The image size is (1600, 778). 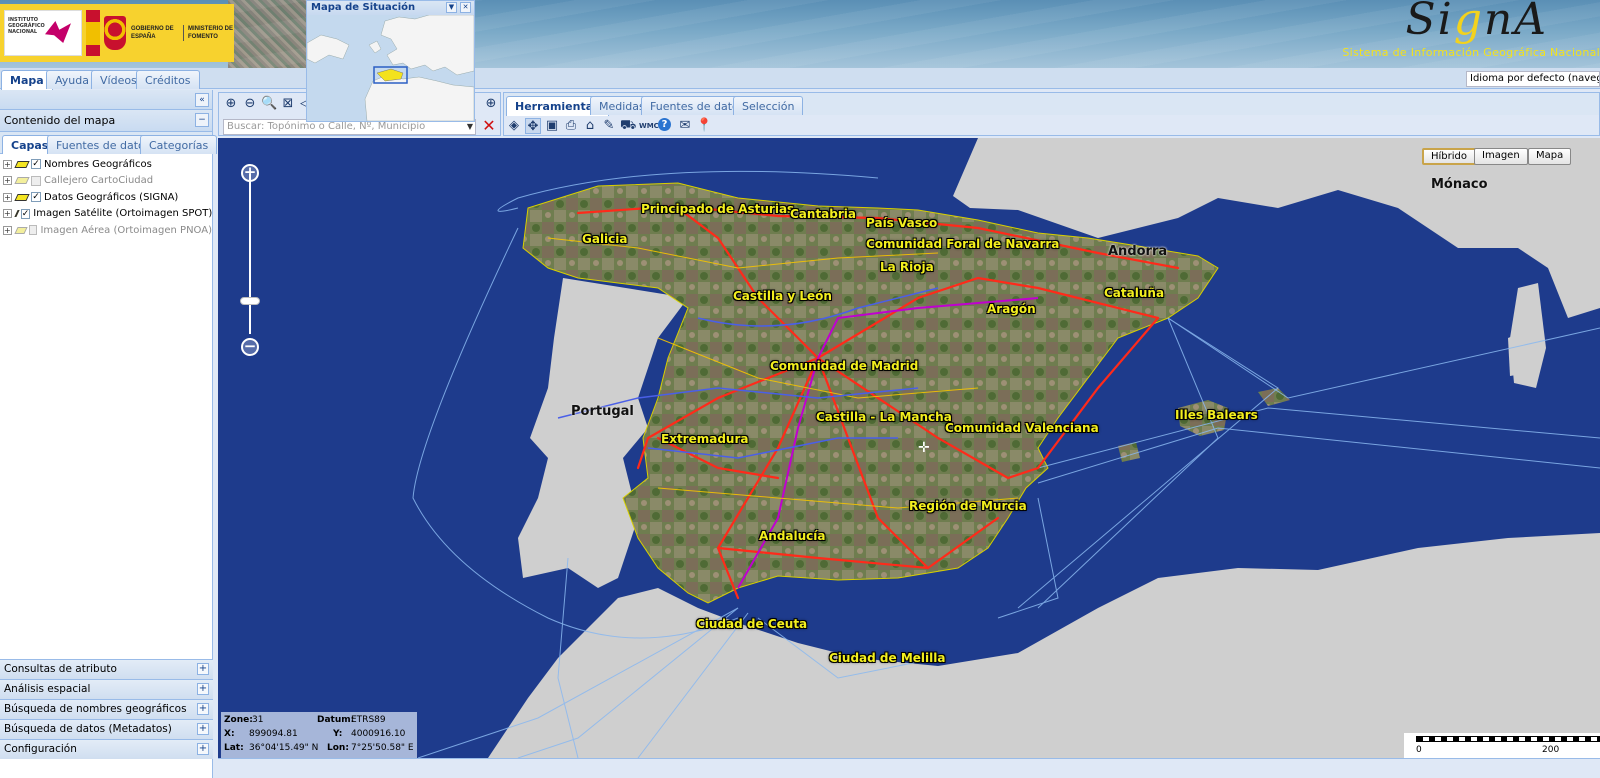 What do you see at coordinates (514, 126) in the screenshot?
I see `layers-icon: ◈` at bounding box center [514, 126].